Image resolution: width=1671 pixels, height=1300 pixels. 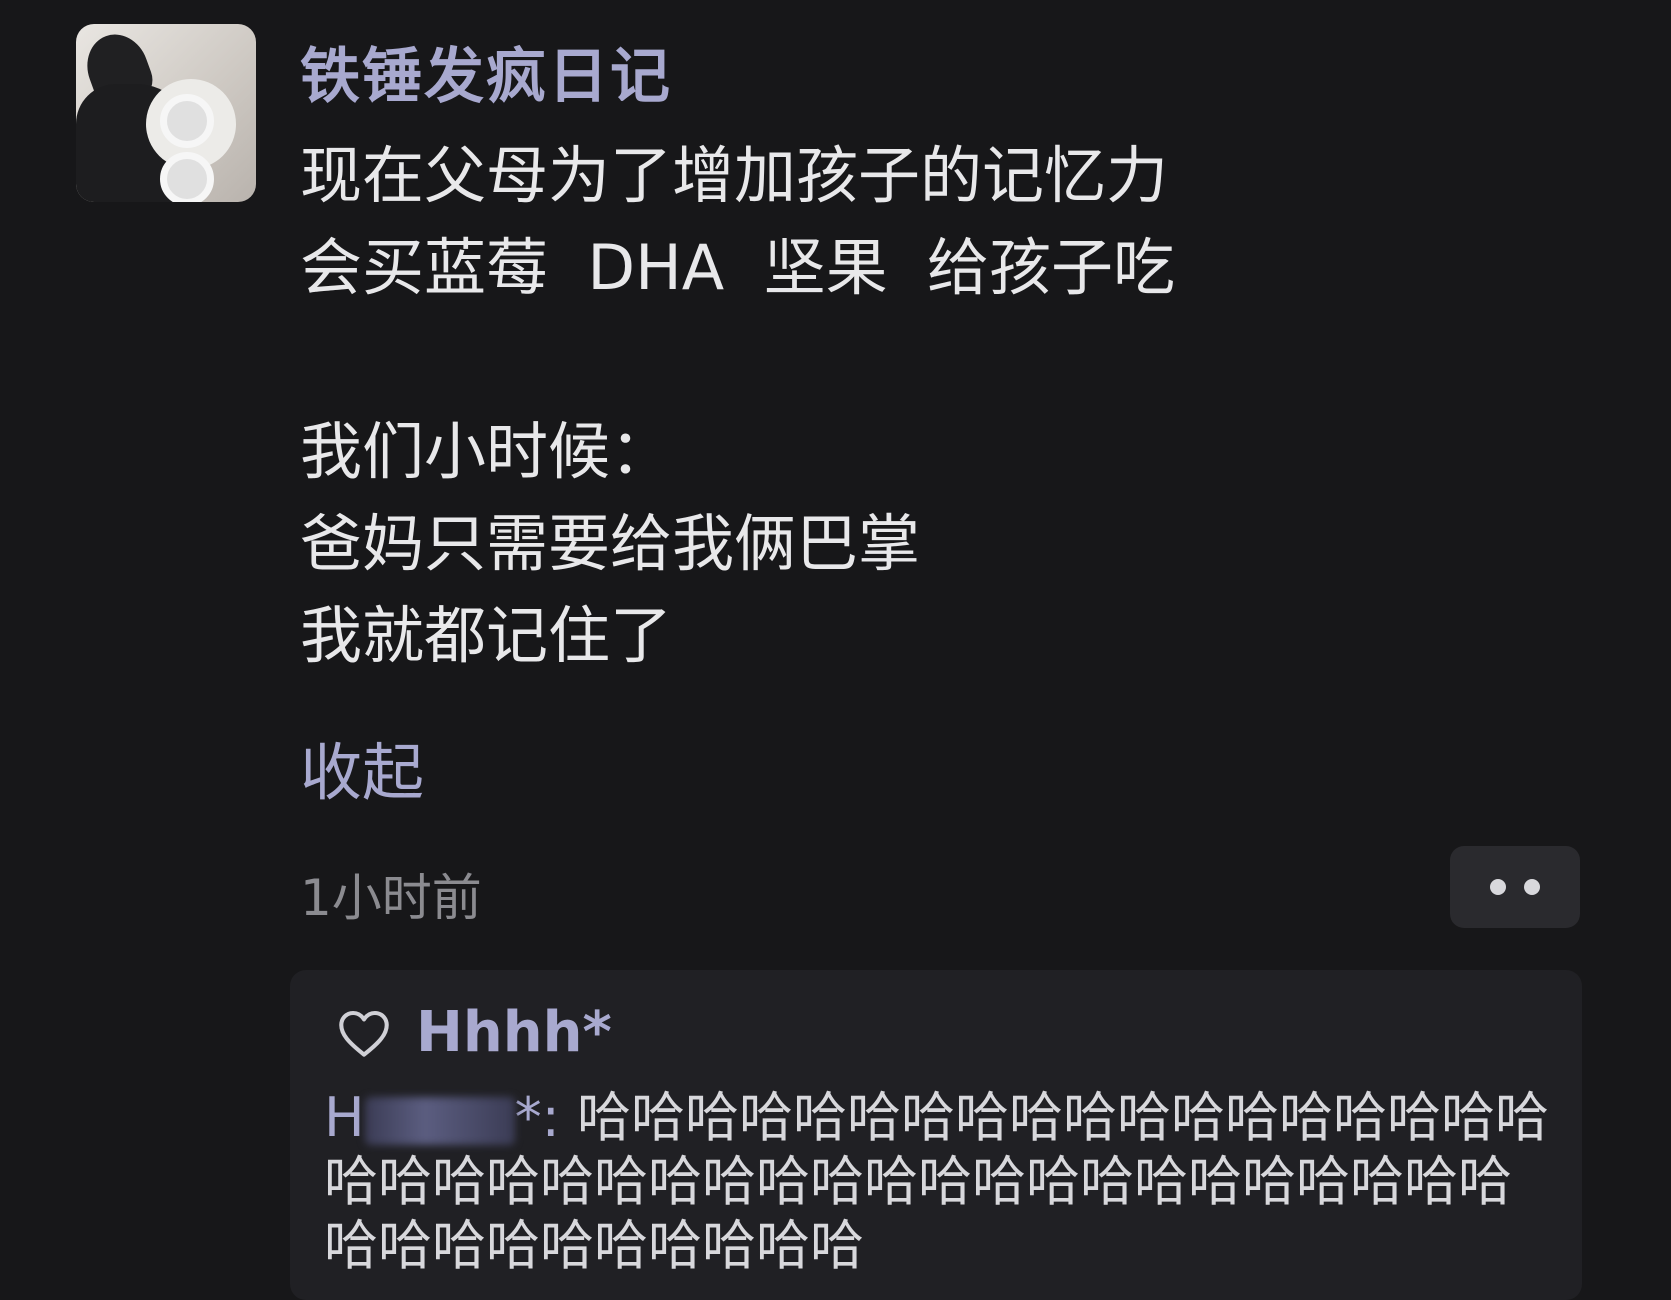 What do you see at coordinates (900, 360) in the screenshot?
I see `post-line` at bounding box center [900, 360].